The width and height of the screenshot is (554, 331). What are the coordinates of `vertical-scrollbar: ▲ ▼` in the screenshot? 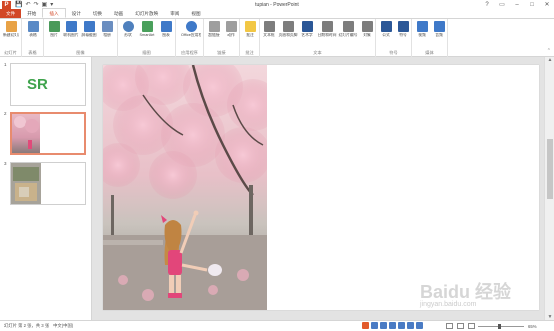 It's located at (549, 188).